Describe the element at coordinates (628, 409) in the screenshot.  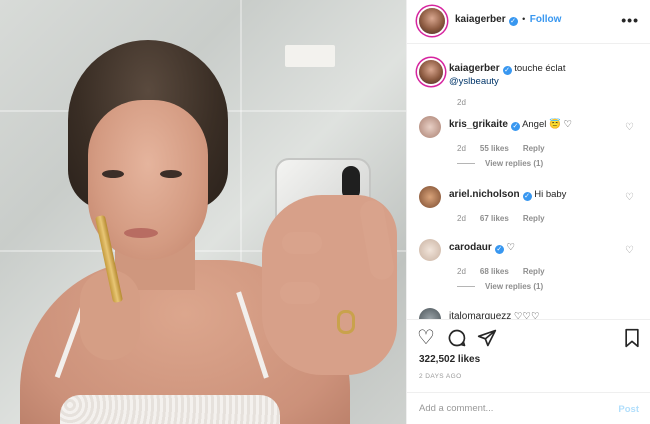
I see `post-comment-button: Post` at that location.